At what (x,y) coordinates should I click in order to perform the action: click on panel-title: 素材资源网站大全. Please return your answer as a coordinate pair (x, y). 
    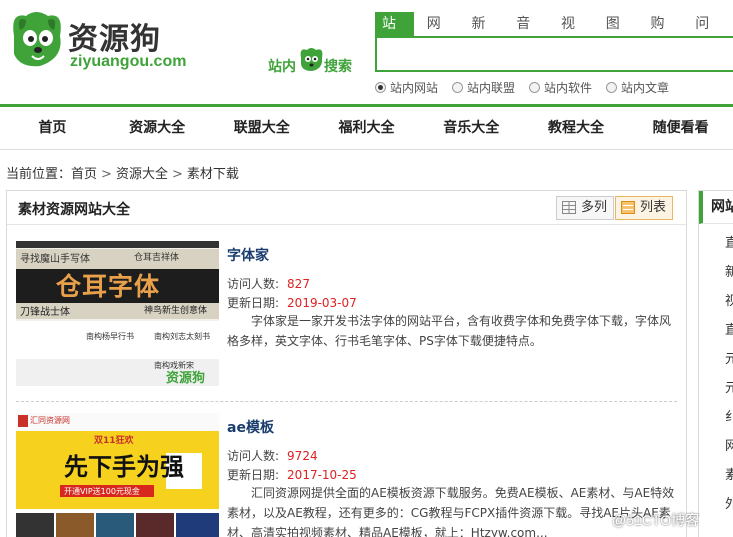
    Looking at the image, I should click on (74, 210).